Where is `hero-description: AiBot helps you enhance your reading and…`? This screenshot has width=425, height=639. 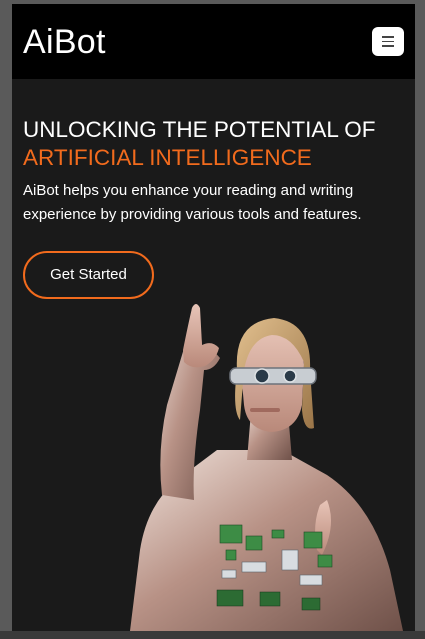 hero-description: AiBot helps you enhance your reading and… is located at coordinates (192, 202).